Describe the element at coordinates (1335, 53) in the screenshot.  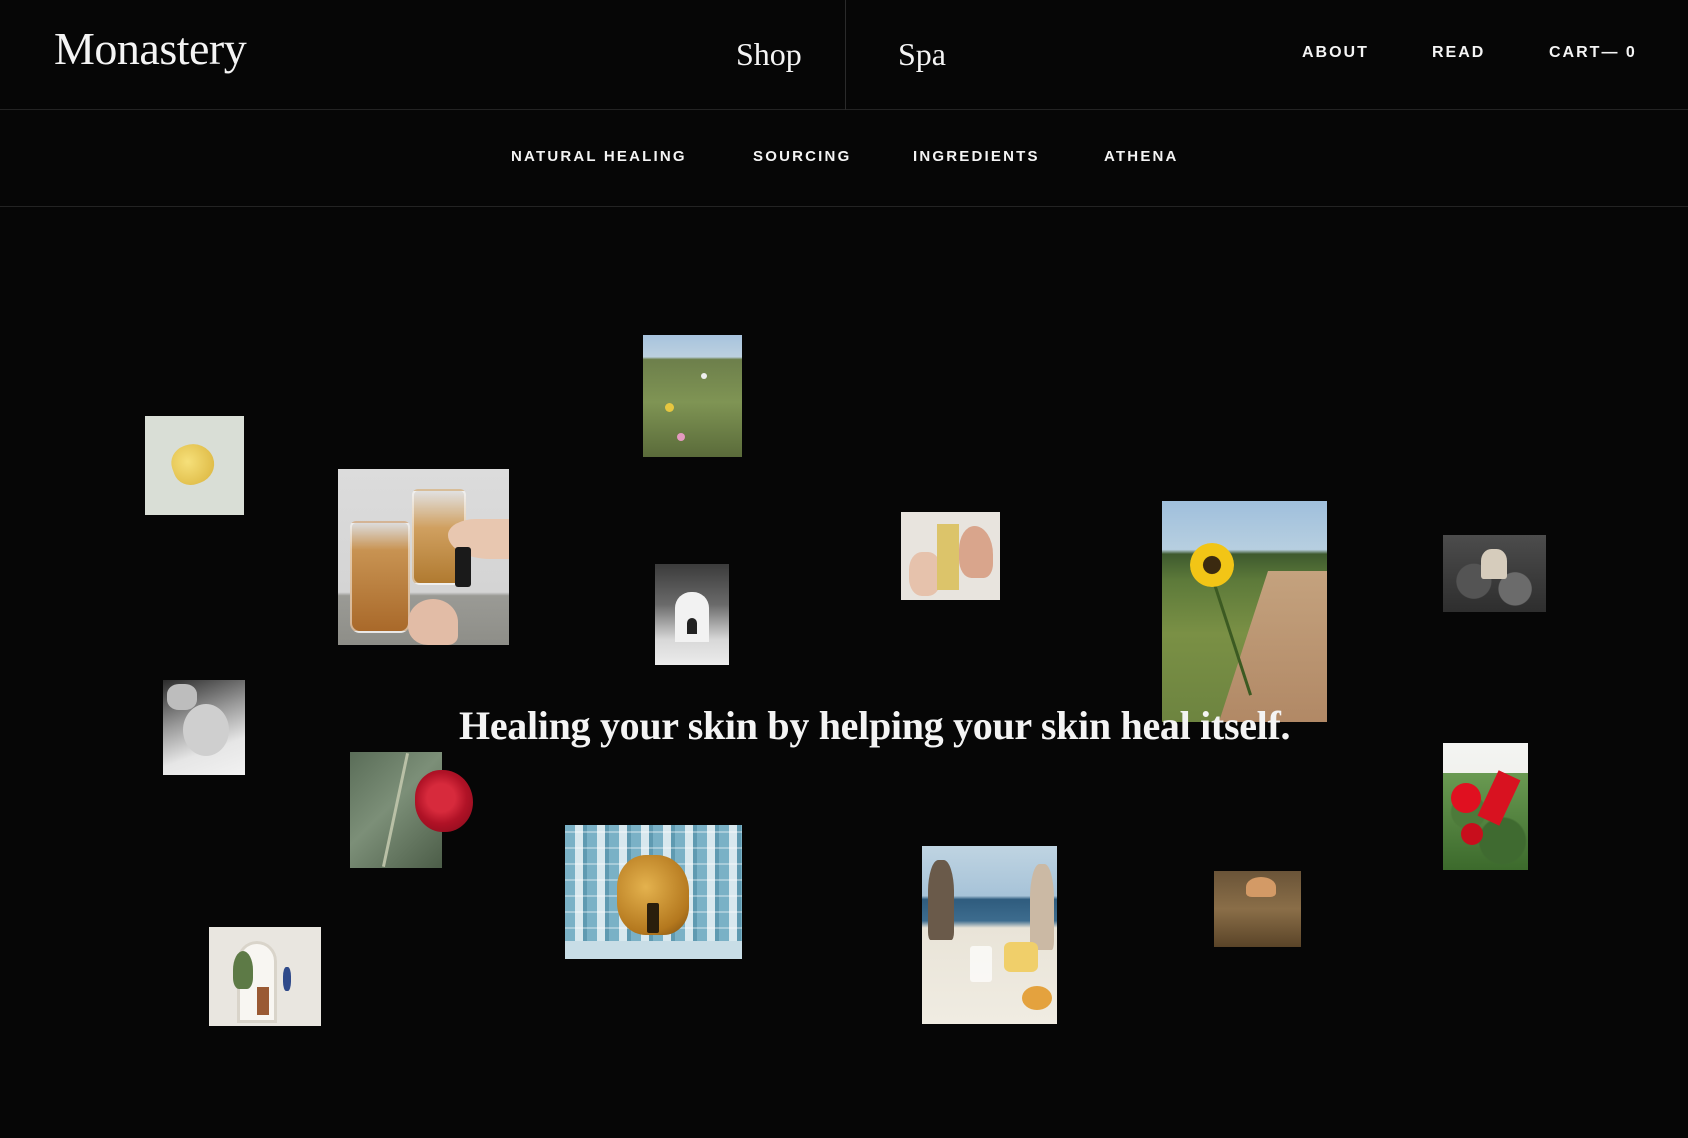
I see `nav-link-about: ABOUT` at that location.